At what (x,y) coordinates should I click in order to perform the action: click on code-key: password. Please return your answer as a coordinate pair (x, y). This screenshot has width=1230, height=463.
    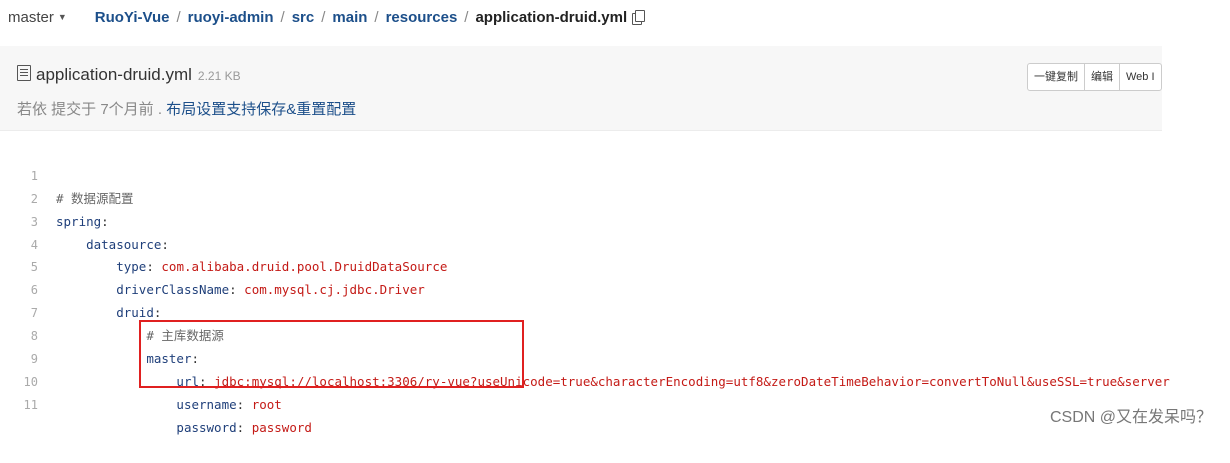
    Looking at the image, I should click on (206, 427).